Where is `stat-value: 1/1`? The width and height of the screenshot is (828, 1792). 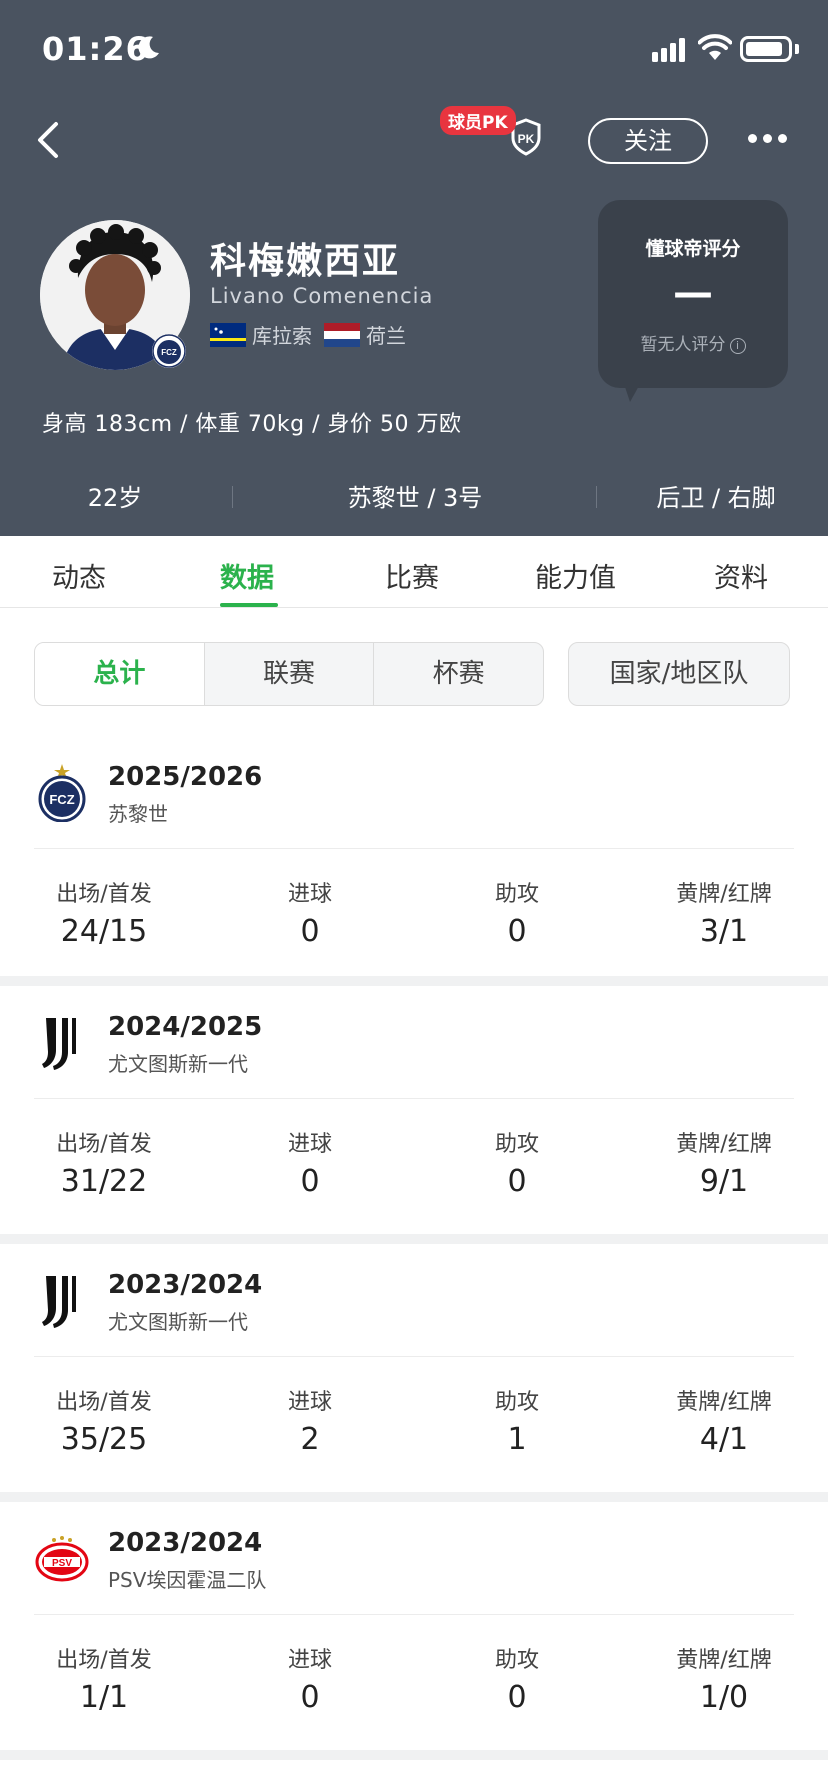
stat-value: 1/1 is located at coordinates (104, 1697).